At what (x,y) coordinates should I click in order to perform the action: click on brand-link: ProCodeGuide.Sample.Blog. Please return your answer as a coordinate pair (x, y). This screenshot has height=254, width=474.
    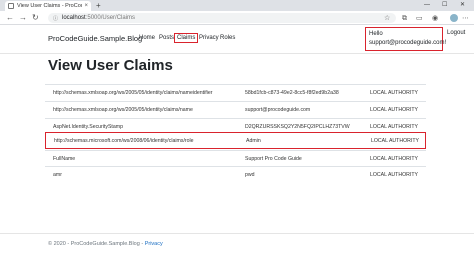
    Looking at the image, I should click on (95, 38).